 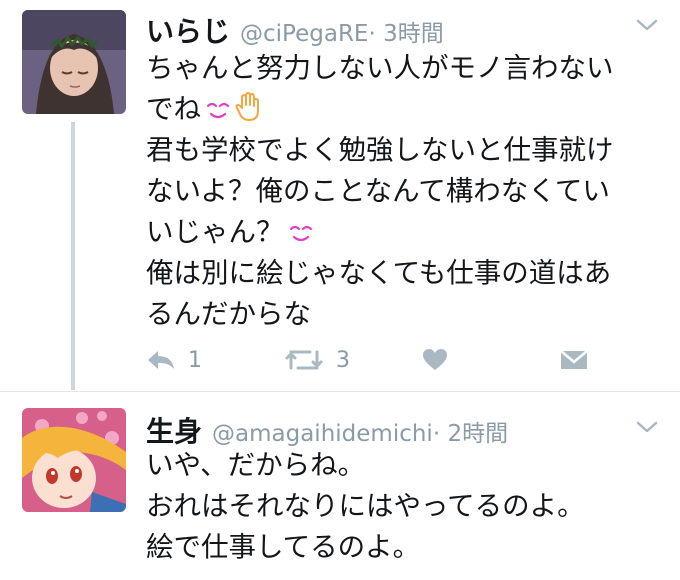 I want to click on tweet-line: ないよ？俺のことなんて構わなくてい, so click(x=378, y=191).